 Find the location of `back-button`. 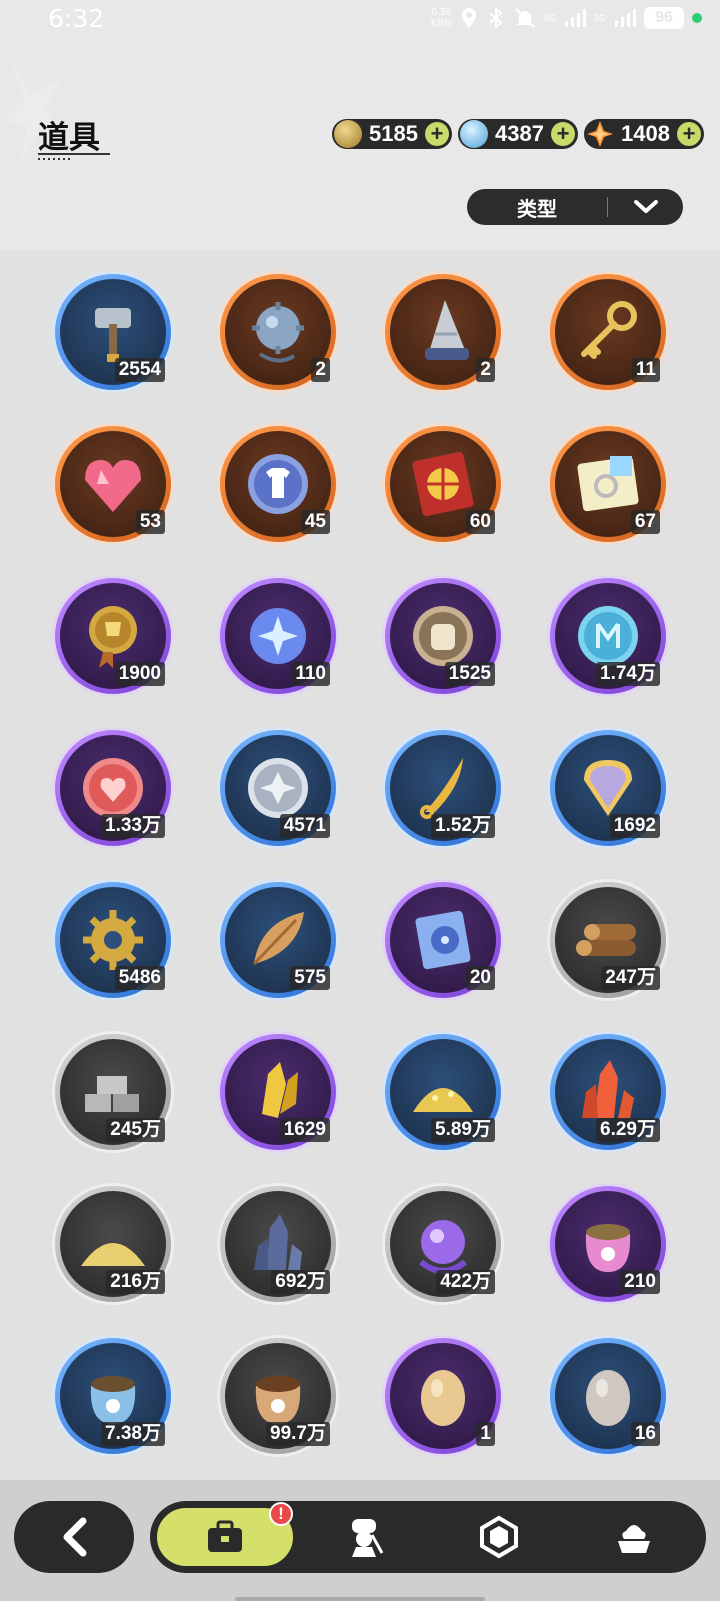

back-button is located at coordinates (74, 1537).